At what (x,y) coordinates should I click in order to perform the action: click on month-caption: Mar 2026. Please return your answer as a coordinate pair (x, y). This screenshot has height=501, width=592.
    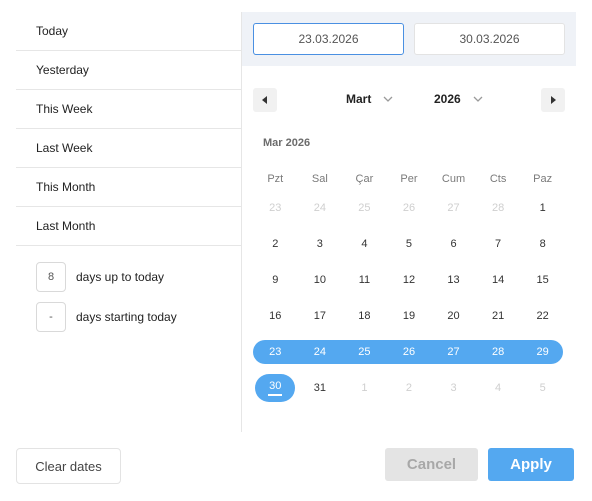
    Looking at the image, I should click on (287, 143).